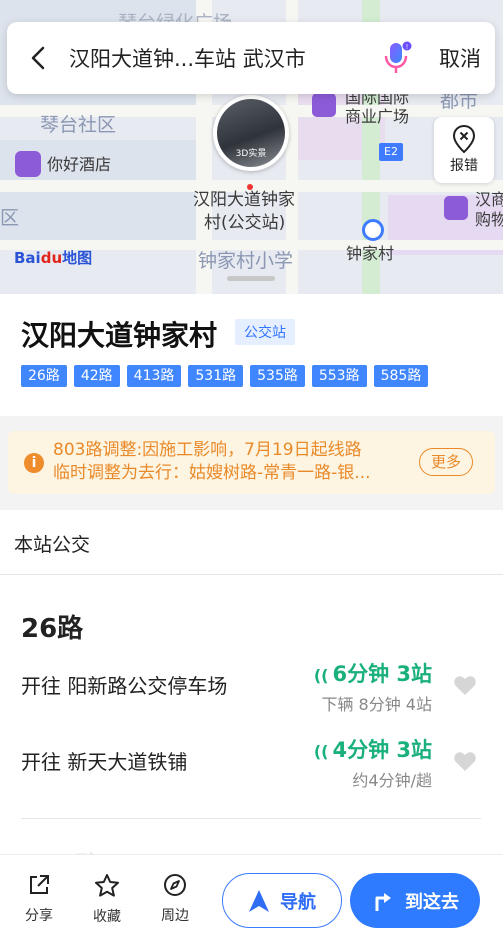  I want to click on route-chip: 413路, so click(154, 376).